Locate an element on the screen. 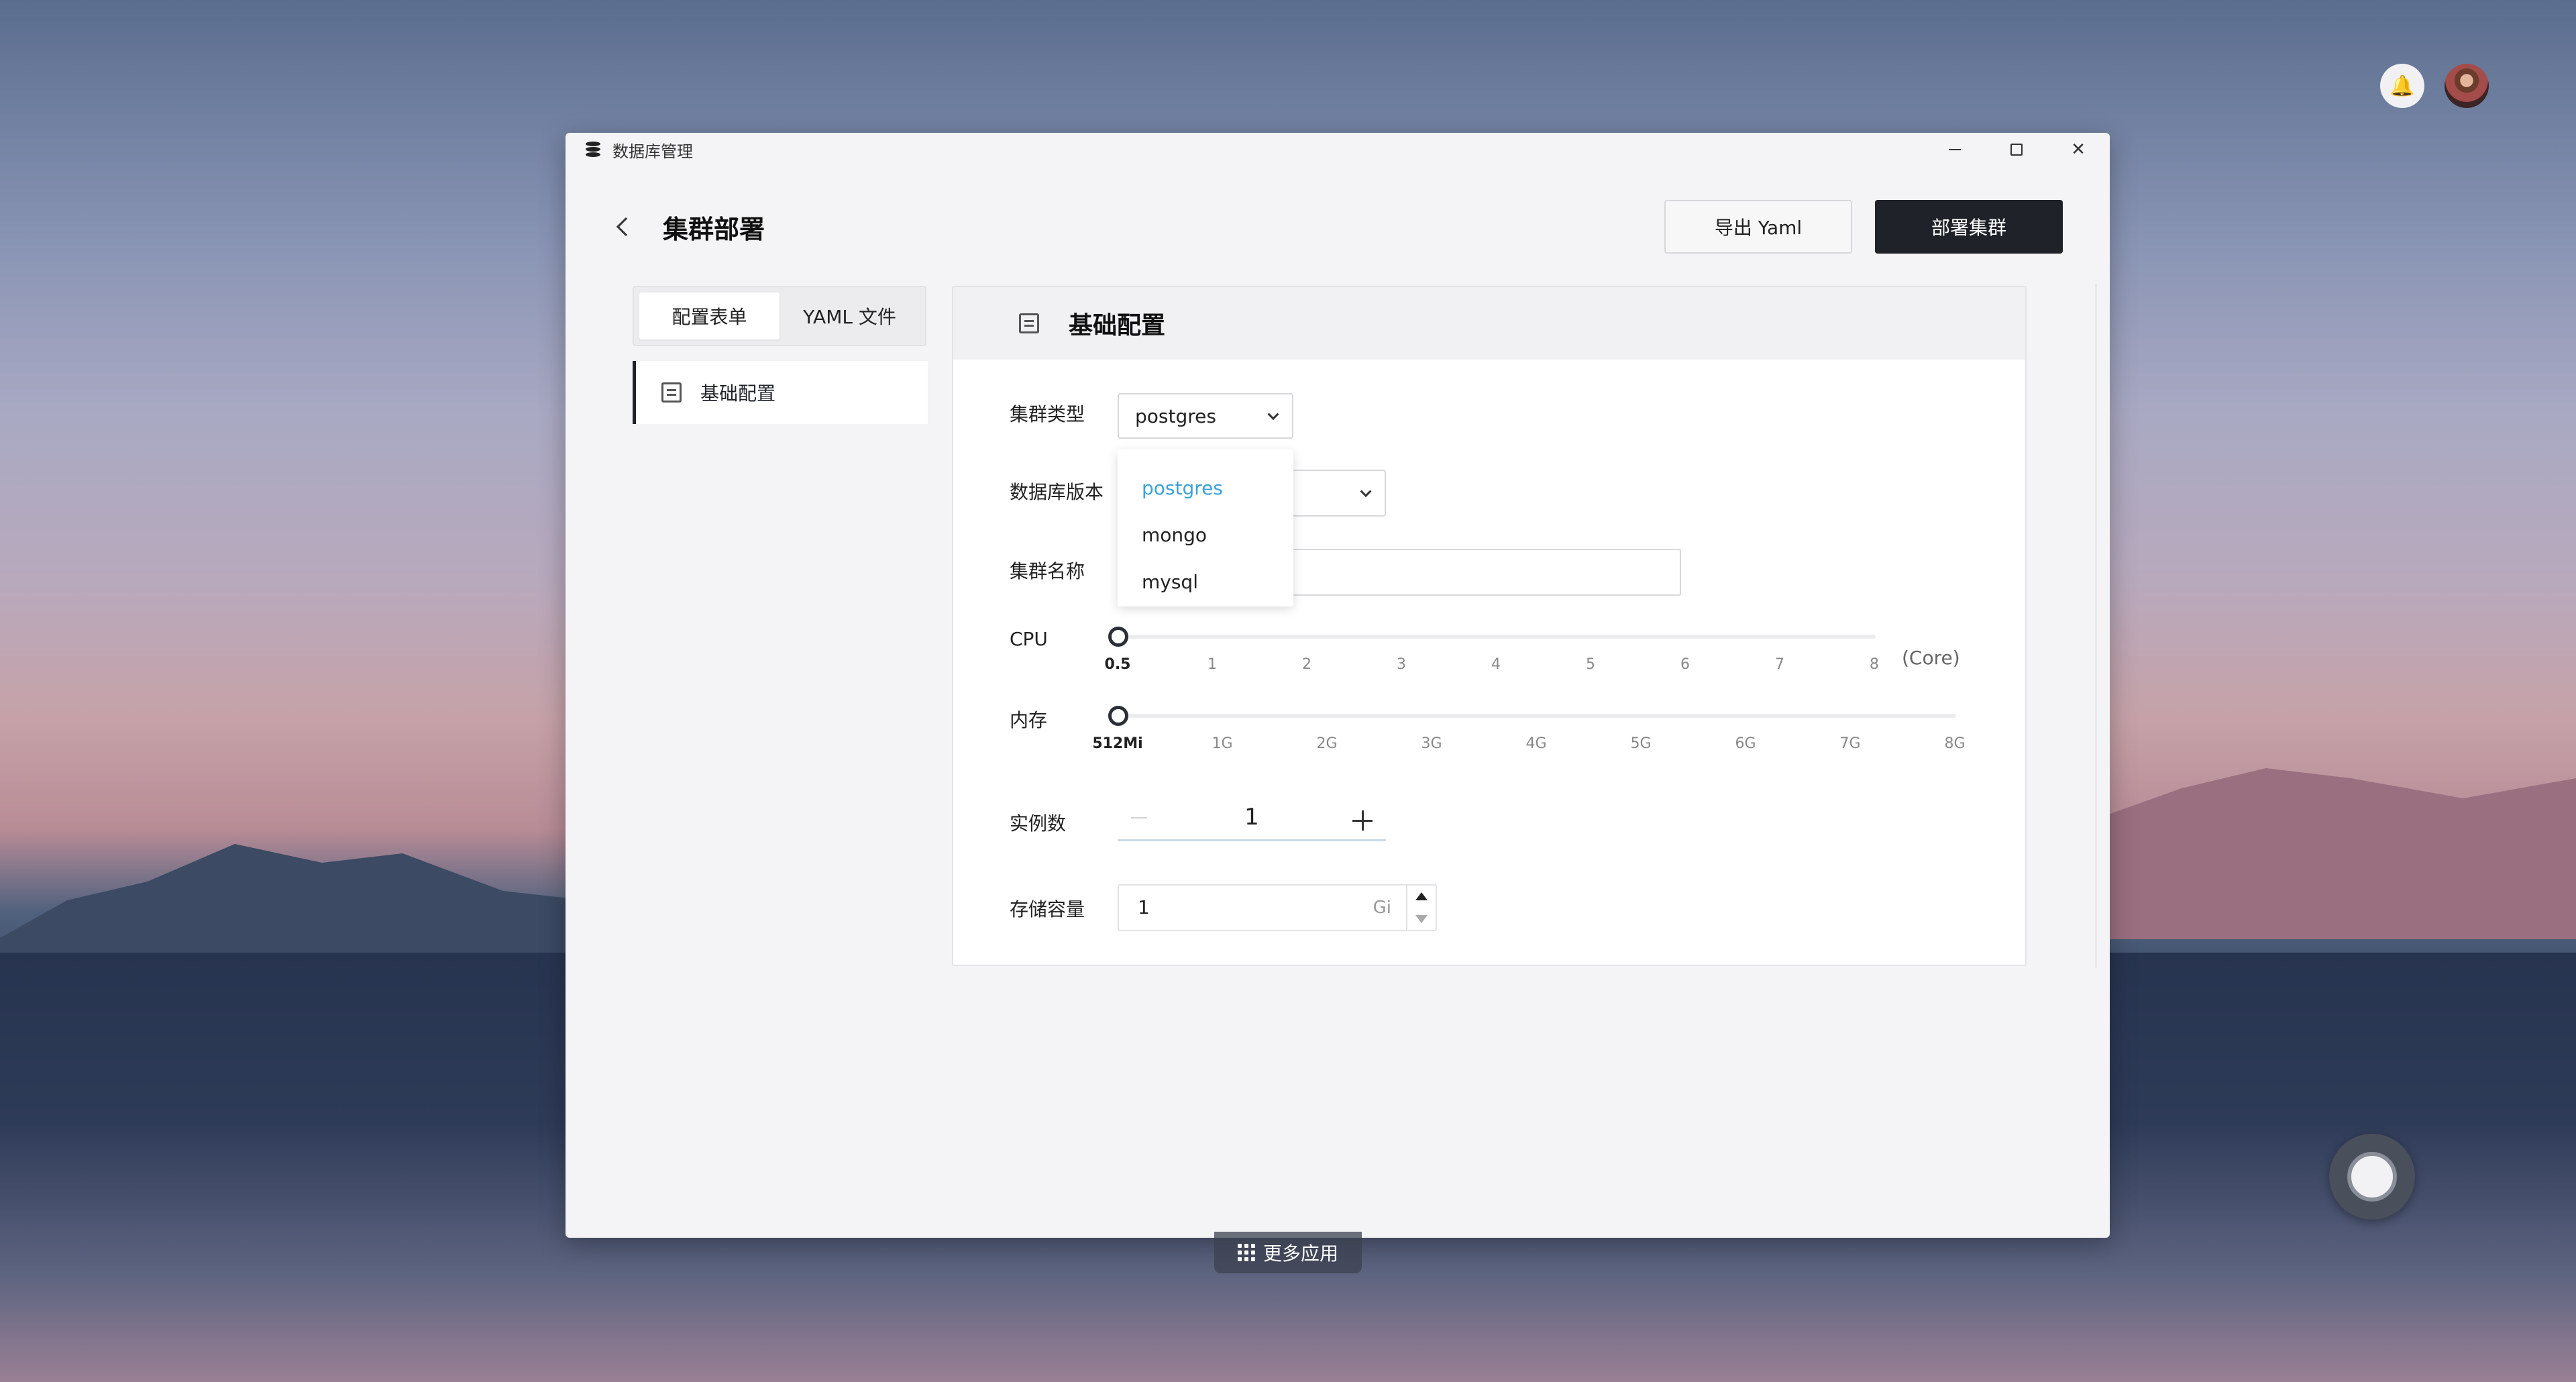 Image resolution: width=2576 pixels, height=1382 pixels. storage-spinner is located at coordinates (1421, 908).